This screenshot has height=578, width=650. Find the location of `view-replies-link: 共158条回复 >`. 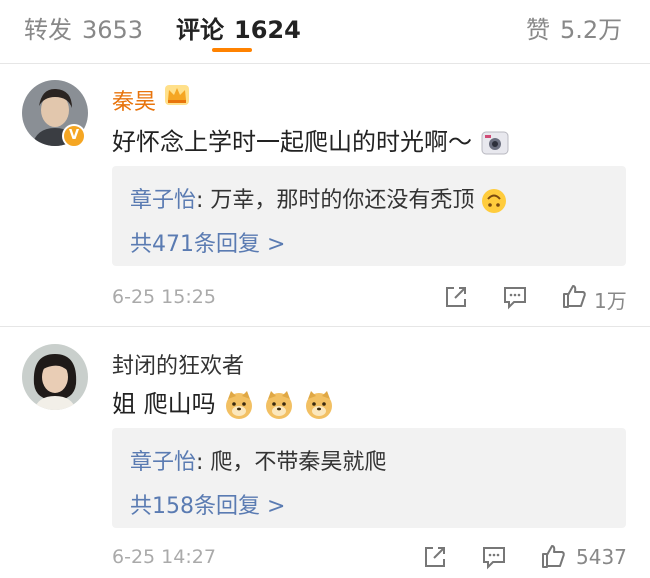

view-replies-link: 共158条回复 > is located at coordinates (207, 504).